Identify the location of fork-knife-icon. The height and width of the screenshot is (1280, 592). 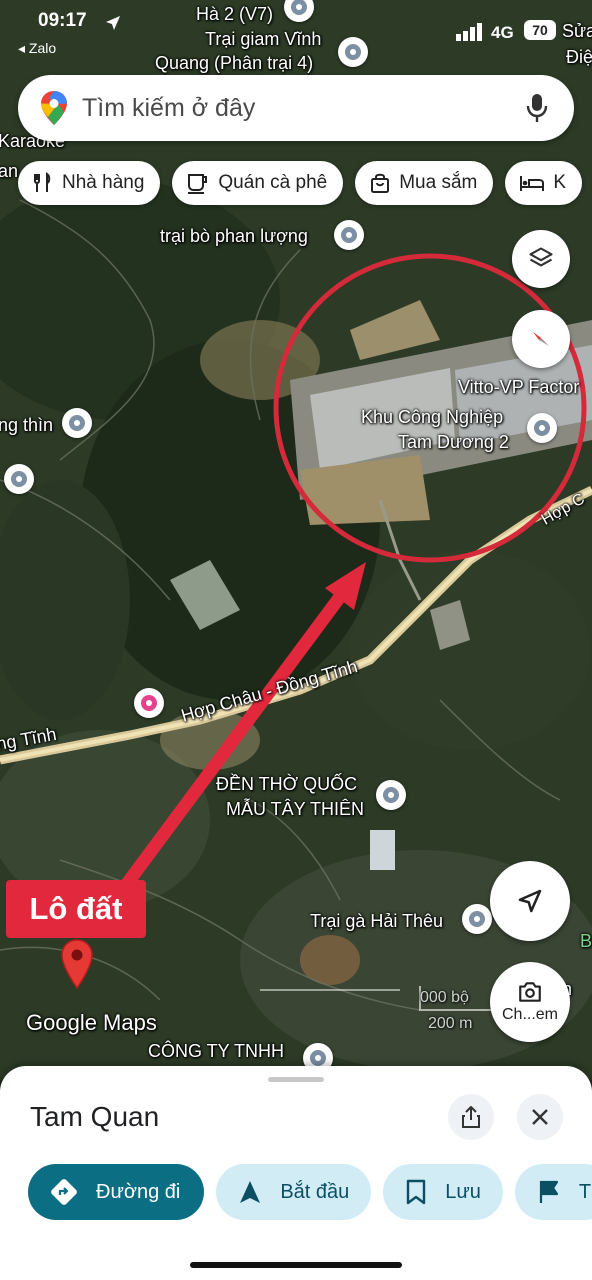
(42, 182).